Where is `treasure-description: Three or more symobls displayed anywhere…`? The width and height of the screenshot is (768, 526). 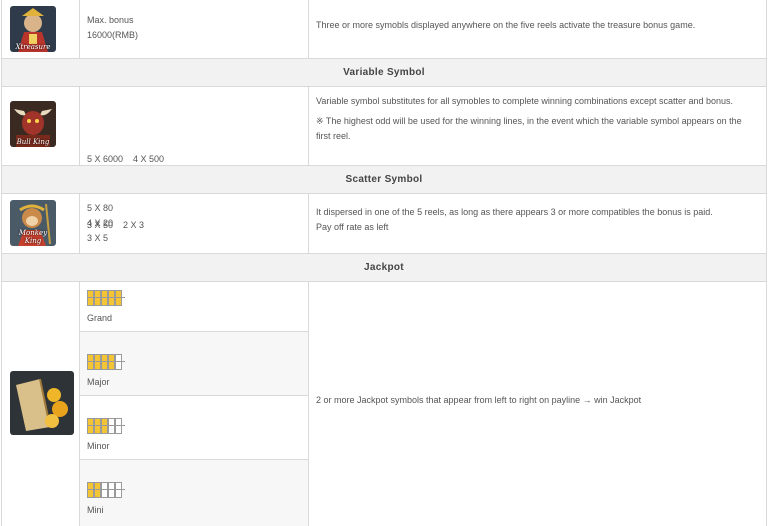 treasure-description: Three or more symobls displayed anywhere… is located at coordinates (506, 25).